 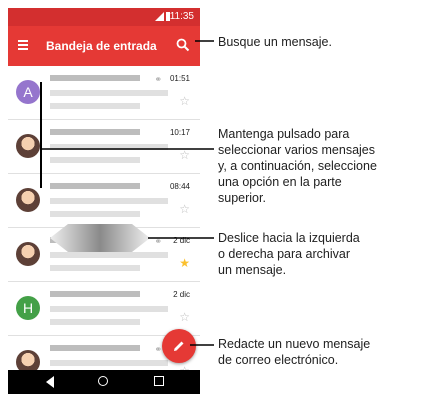 What do you see at coordinates (179, 78) in the screenshot?
I see `message-date: 01:51` at bounding box center [179, 78].